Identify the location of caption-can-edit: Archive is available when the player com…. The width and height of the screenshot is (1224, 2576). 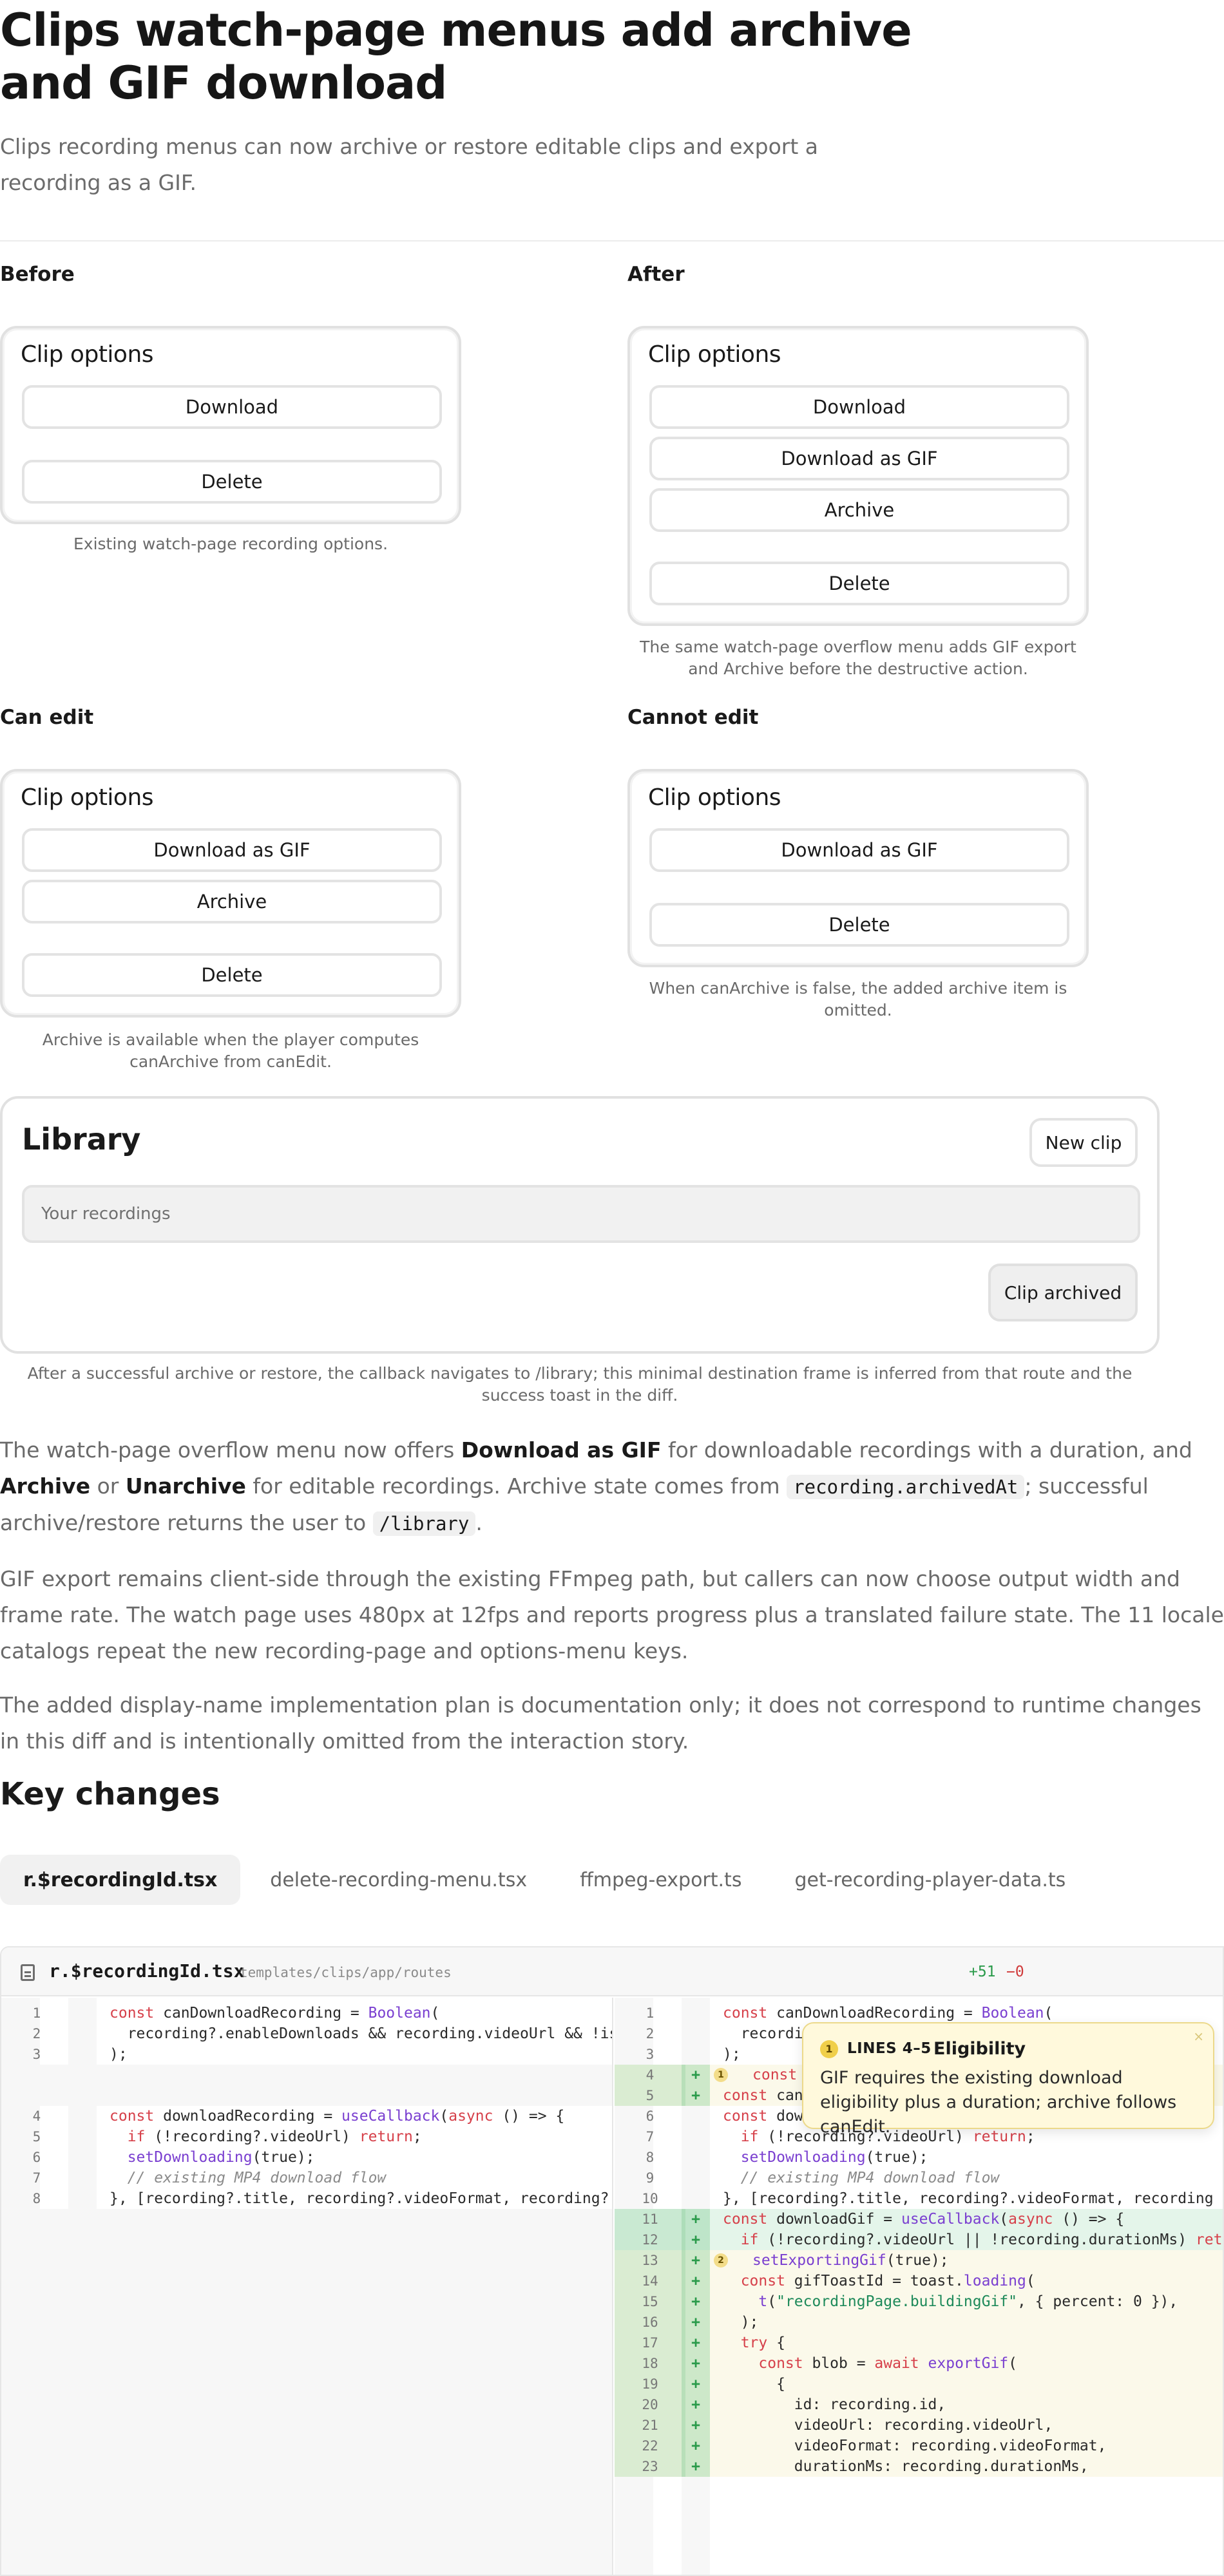
(230, 1050).